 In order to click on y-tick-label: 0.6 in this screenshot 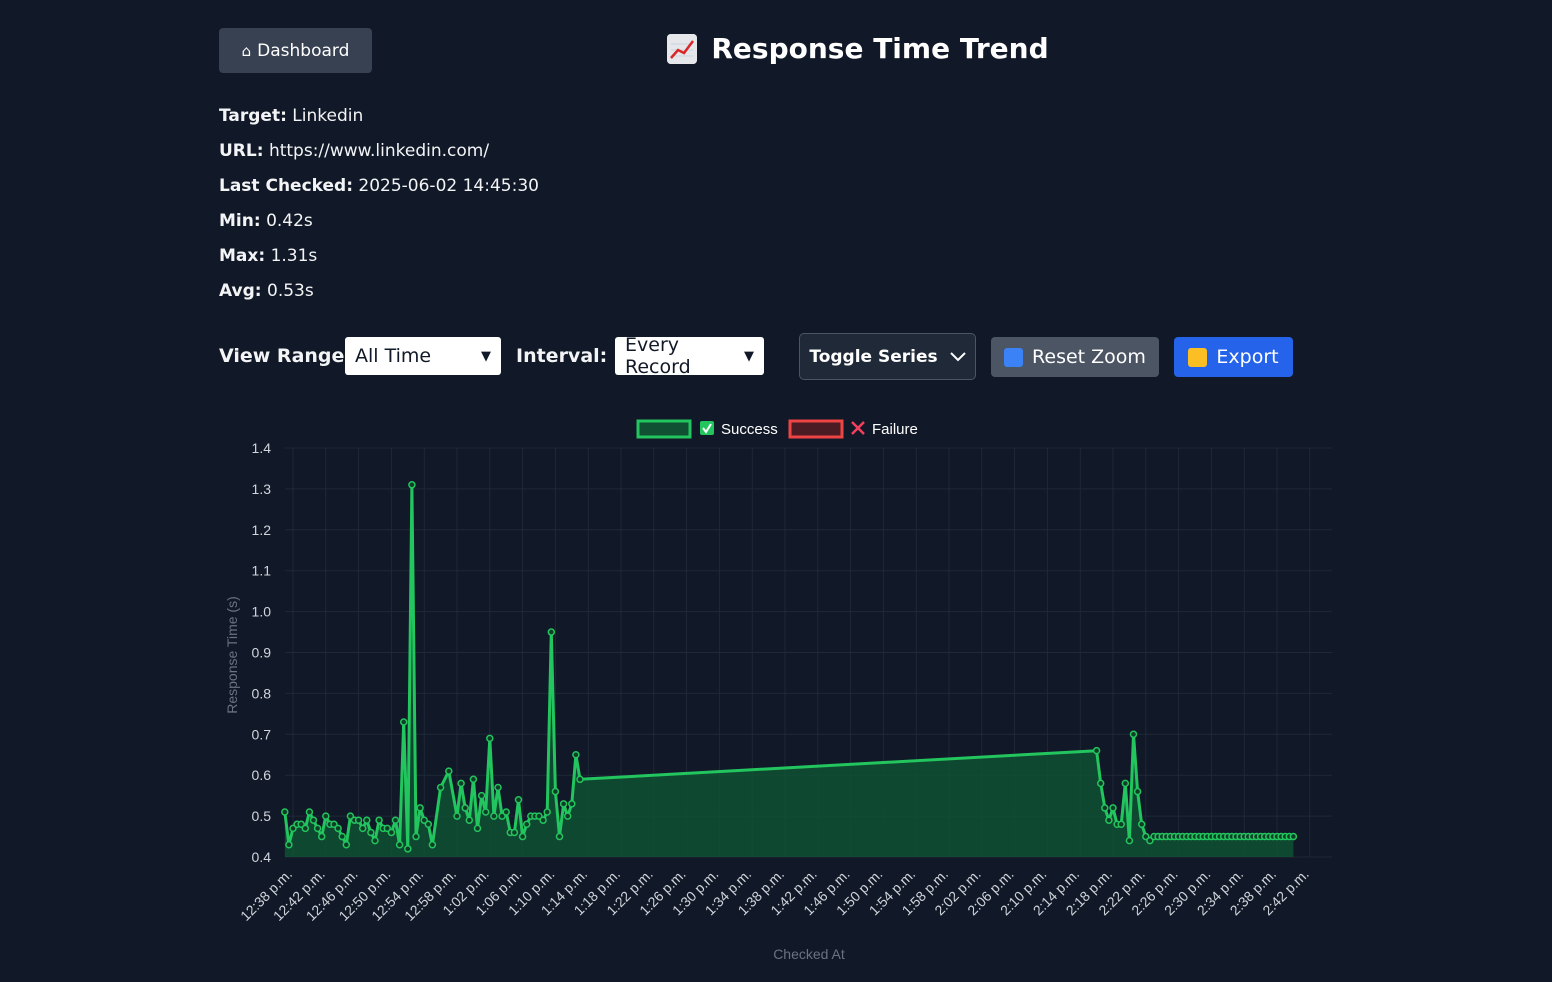, I will do `click(262, 775)`.